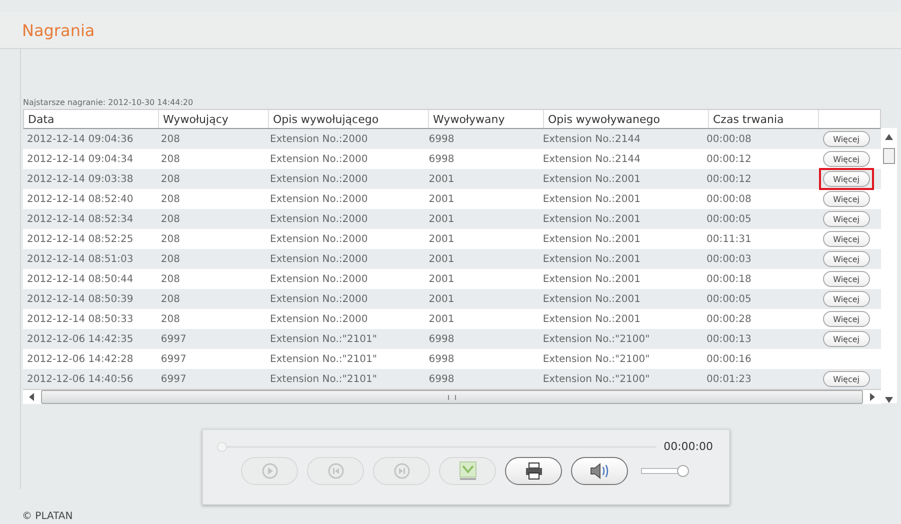 The image size is (901, 524). I want to click on playback-time: 00:00:00, so click(688, 446).